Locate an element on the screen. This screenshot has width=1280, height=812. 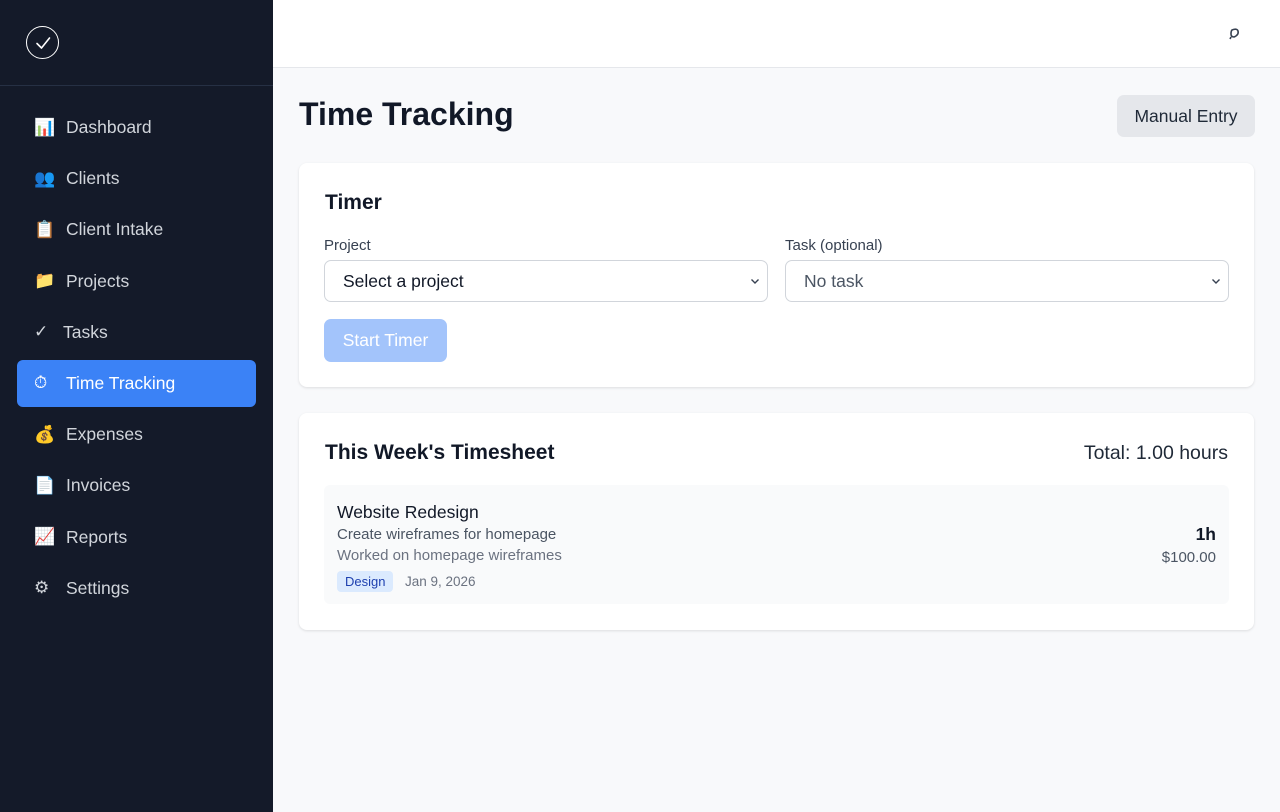
sidebar-item-label: Dashboard is located at coordinates (109, 127).